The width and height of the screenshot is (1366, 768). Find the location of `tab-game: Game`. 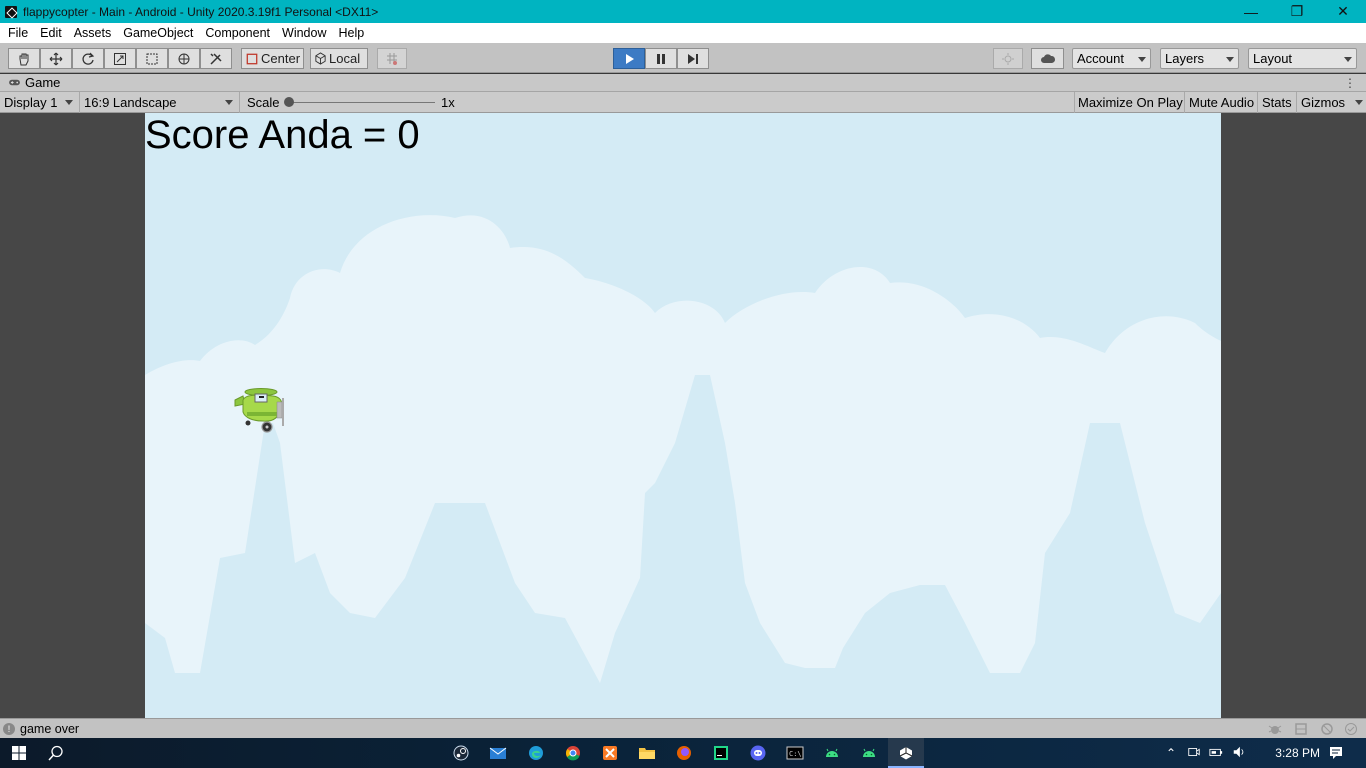

tab-game: Game is located at coordinates (30, 83).